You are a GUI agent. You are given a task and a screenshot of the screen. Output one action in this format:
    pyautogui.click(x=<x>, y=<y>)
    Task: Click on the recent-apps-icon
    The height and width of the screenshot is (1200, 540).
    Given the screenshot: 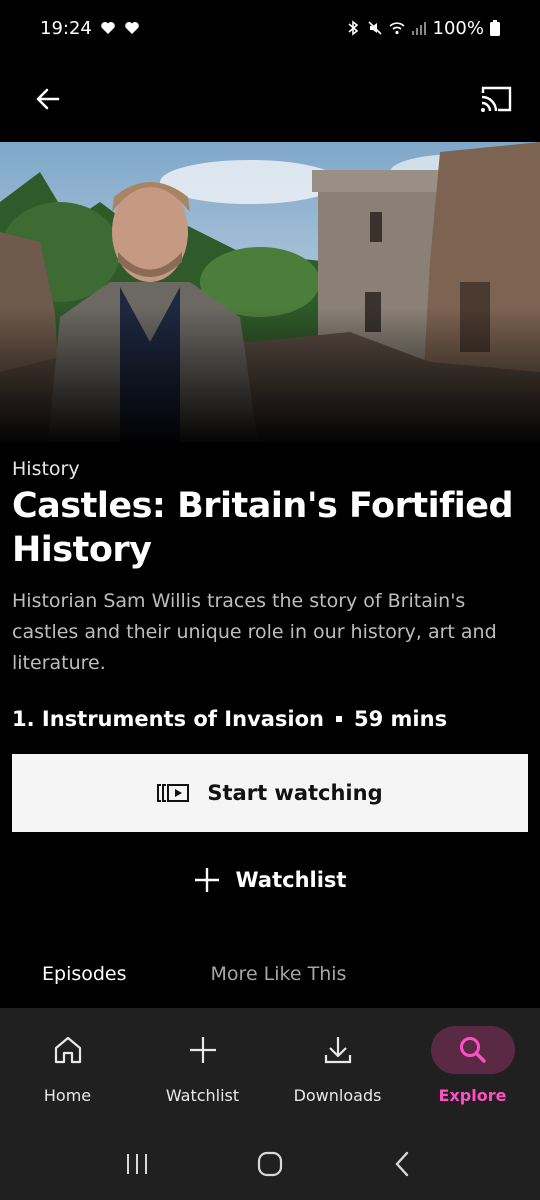 What is the action you would take?
    pyautogui.click(x=136, y=1164)
    